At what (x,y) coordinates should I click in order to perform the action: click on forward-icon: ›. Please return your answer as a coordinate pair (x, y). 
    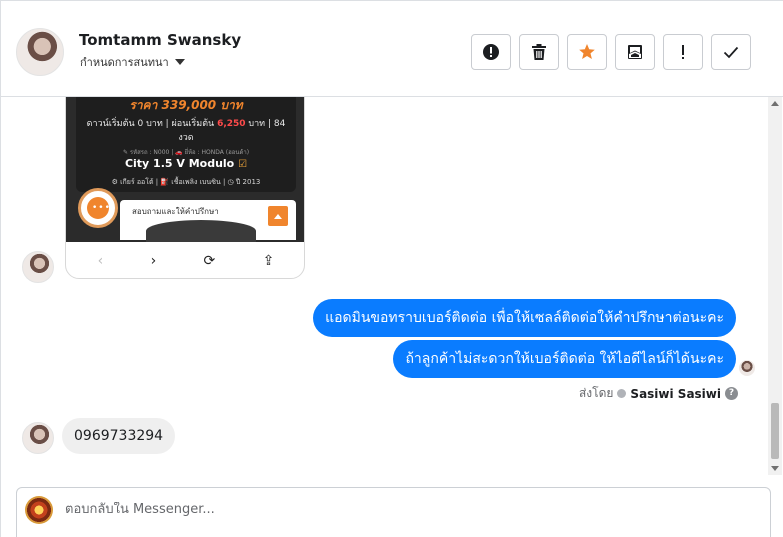
    Looking at the image, I should click on (153, 261).